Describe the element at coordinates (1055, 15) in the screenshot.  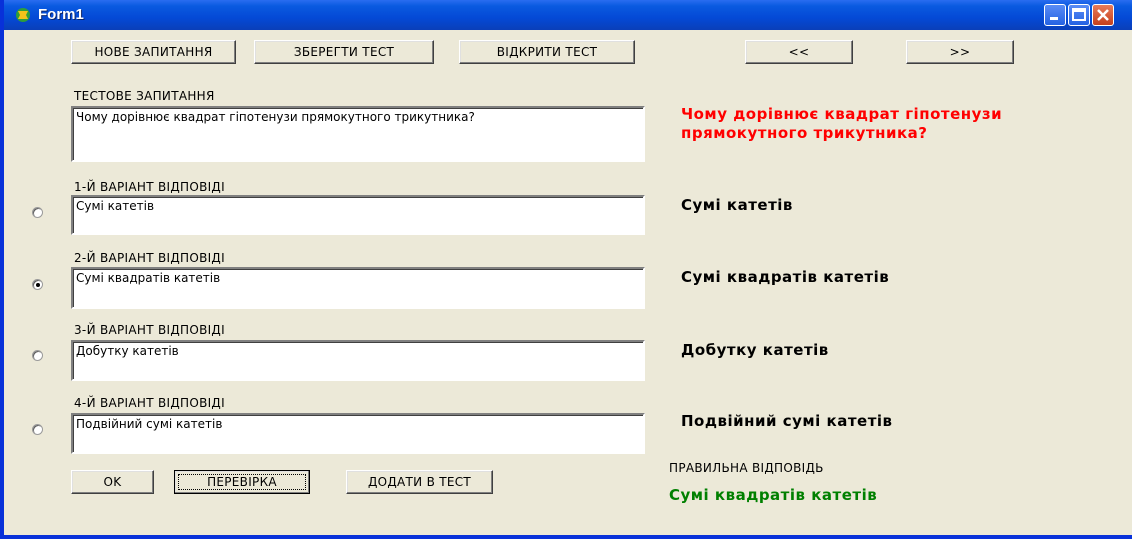
I see `minimize-button` at that location.